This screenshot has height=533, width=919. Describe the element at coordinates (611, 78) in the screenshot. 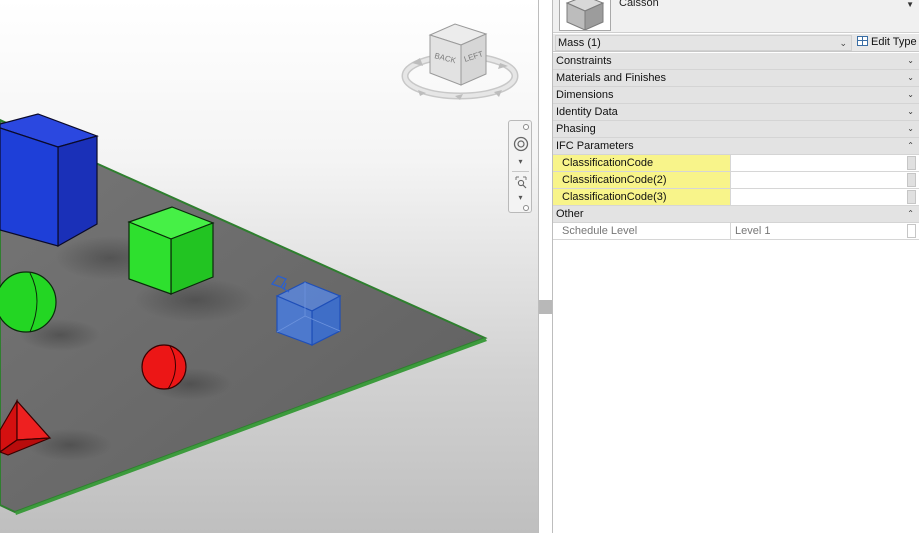

I see `group-label: Materials and Finishes` at that location.